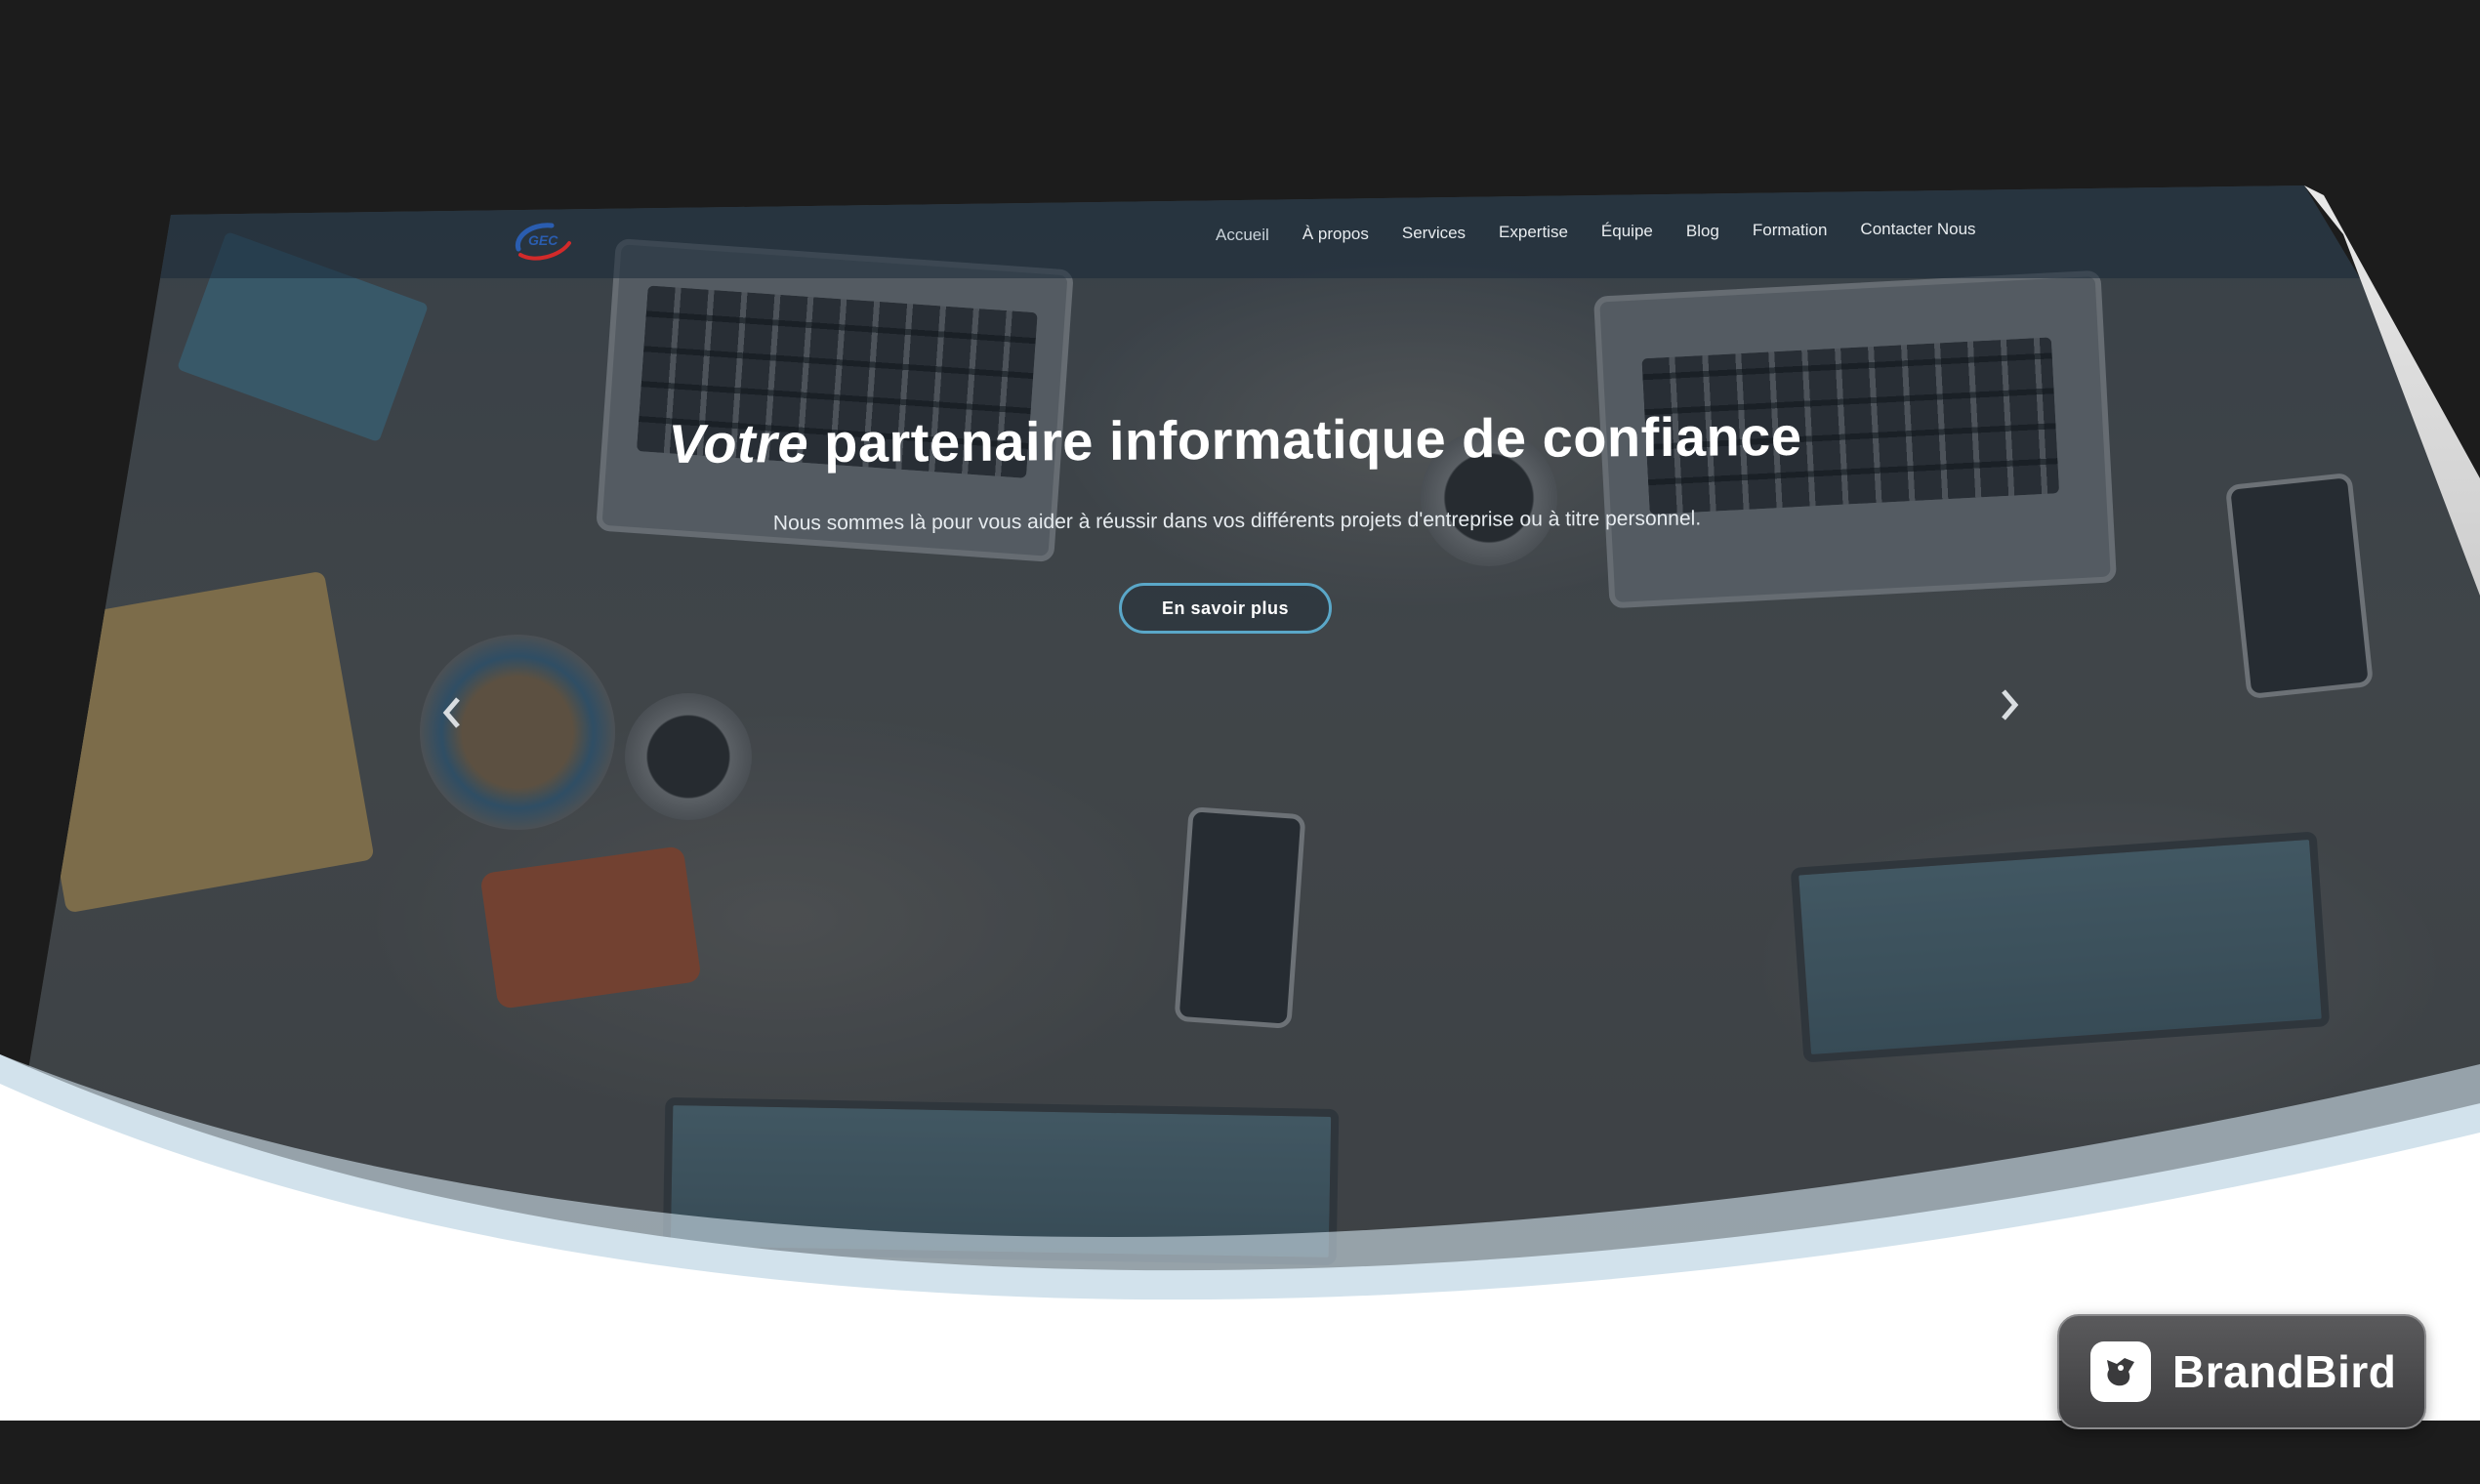 The width and height of the screenshot is (2480, 1484). What do you see at coordinates (1304, 439) in the screenshot?
I see `hero-title-rest: partenaire informatique de confiance` at bounding box center [1304, 439].